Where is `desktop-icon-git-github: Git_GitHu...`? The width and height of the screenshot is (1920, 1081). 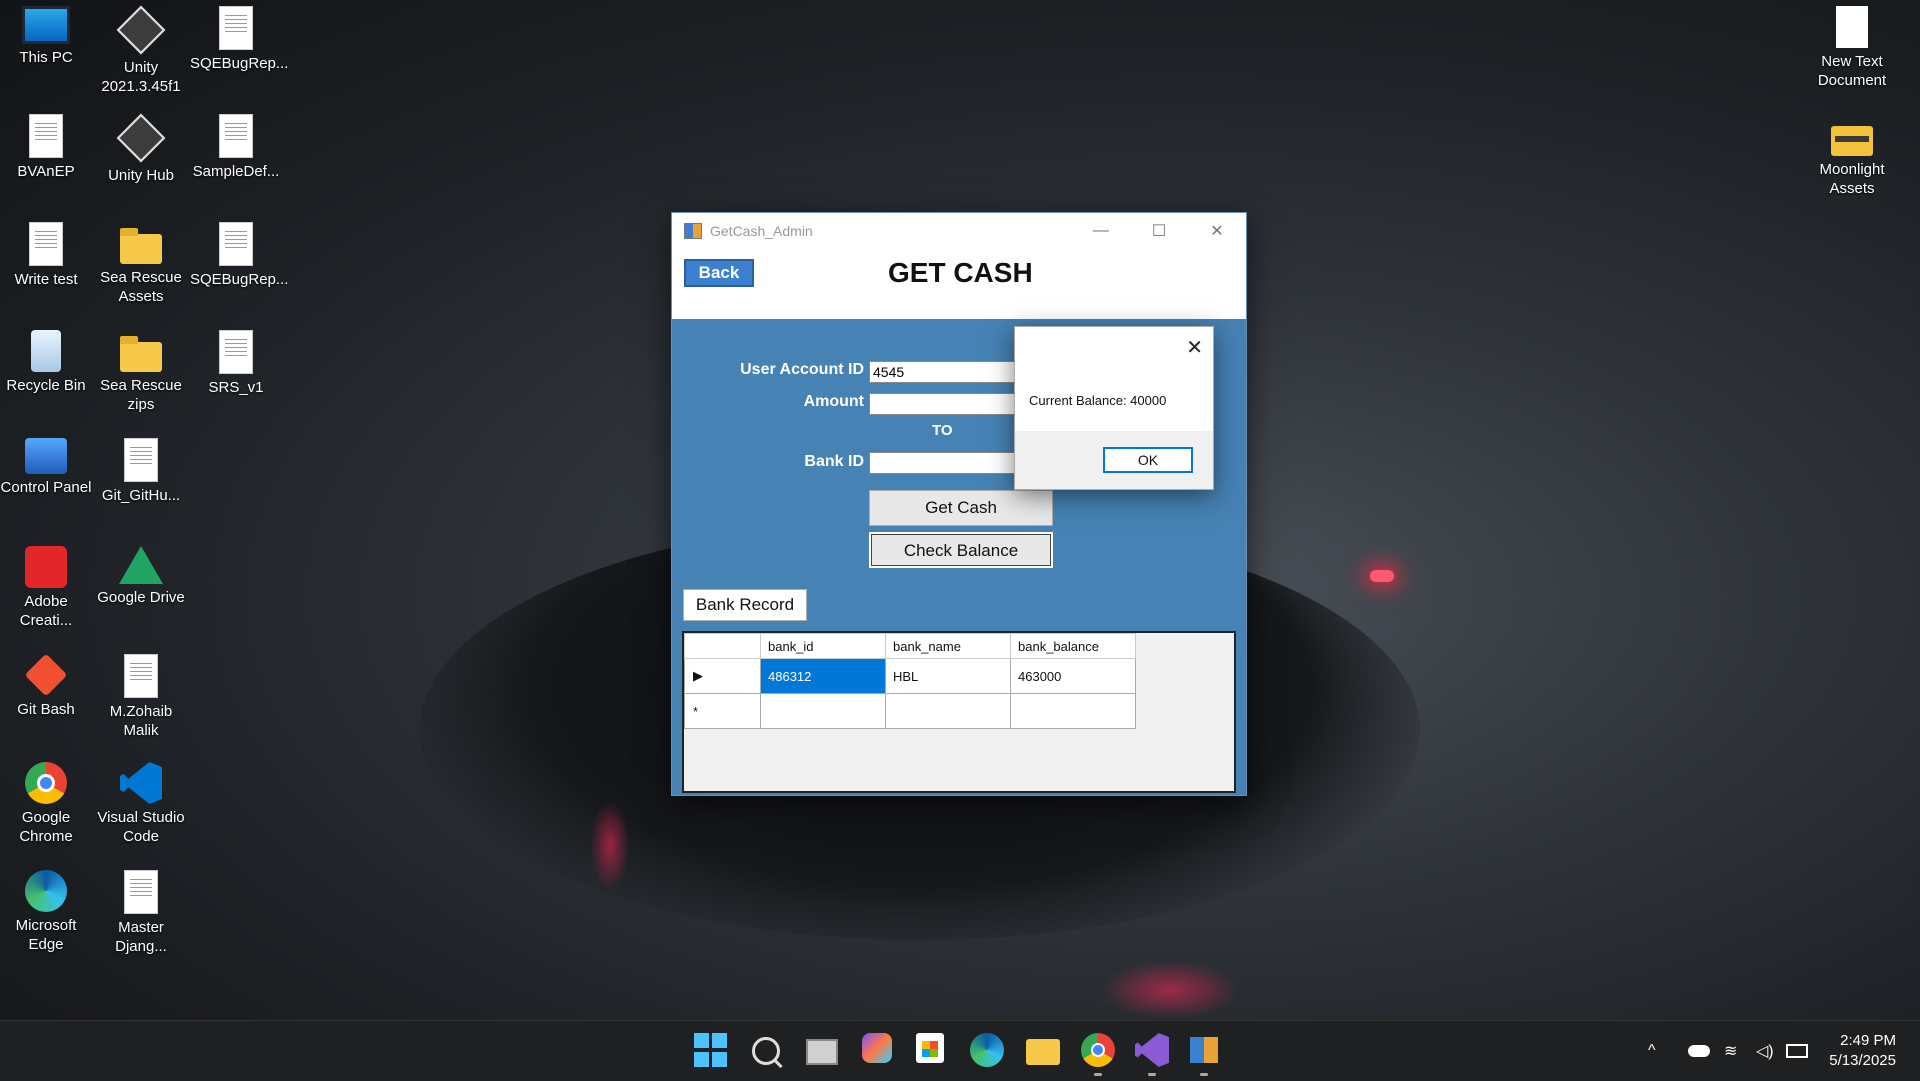
desktop-icon-git-github: Git_GitHu... is located at coordinates (141, 468).